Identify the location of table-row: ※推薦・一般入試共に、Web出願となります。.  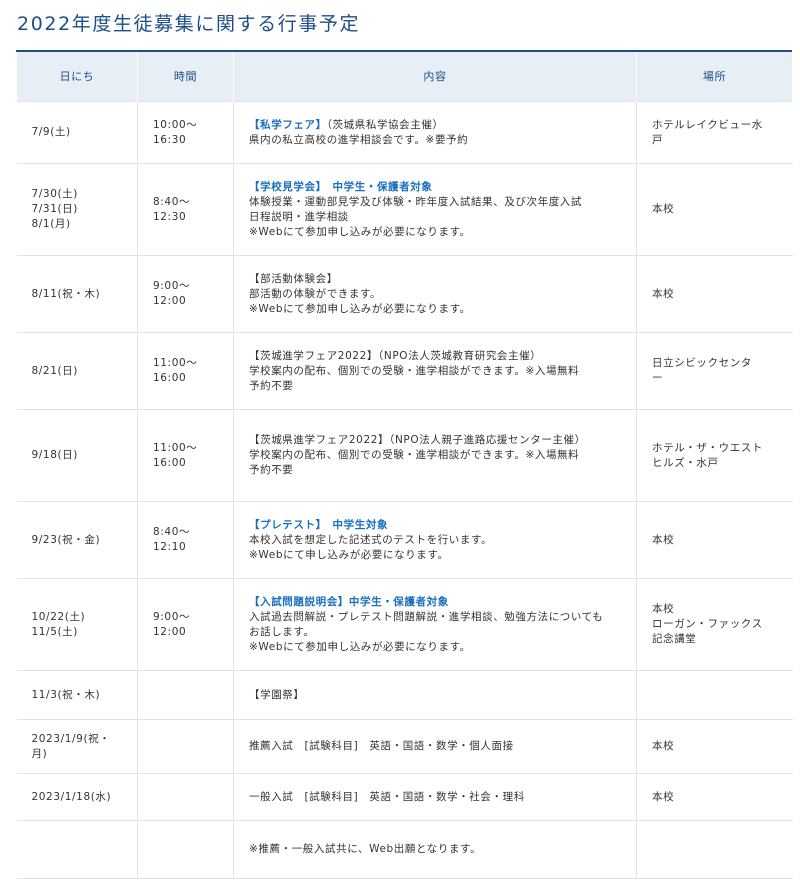
(404, 849).